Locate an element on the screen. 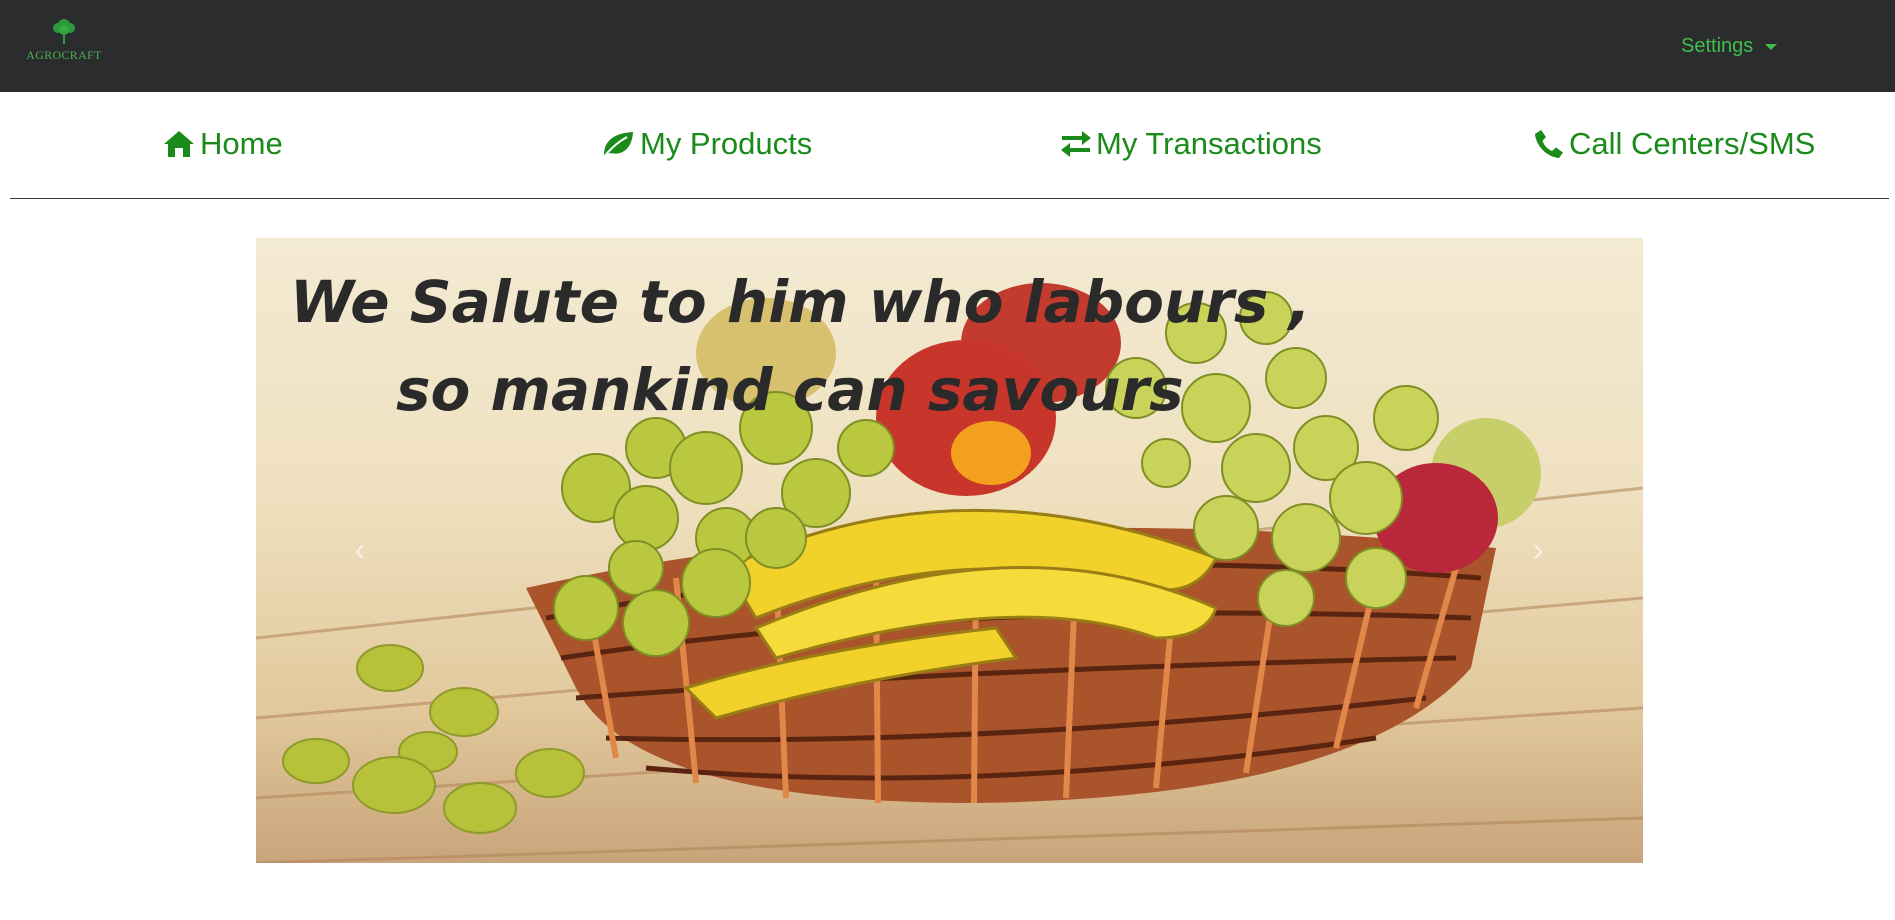 The width and height of the screenshot is (1895, 920). top-navbar: AGROCRAFT Settings is located at coordinates (947, 46).